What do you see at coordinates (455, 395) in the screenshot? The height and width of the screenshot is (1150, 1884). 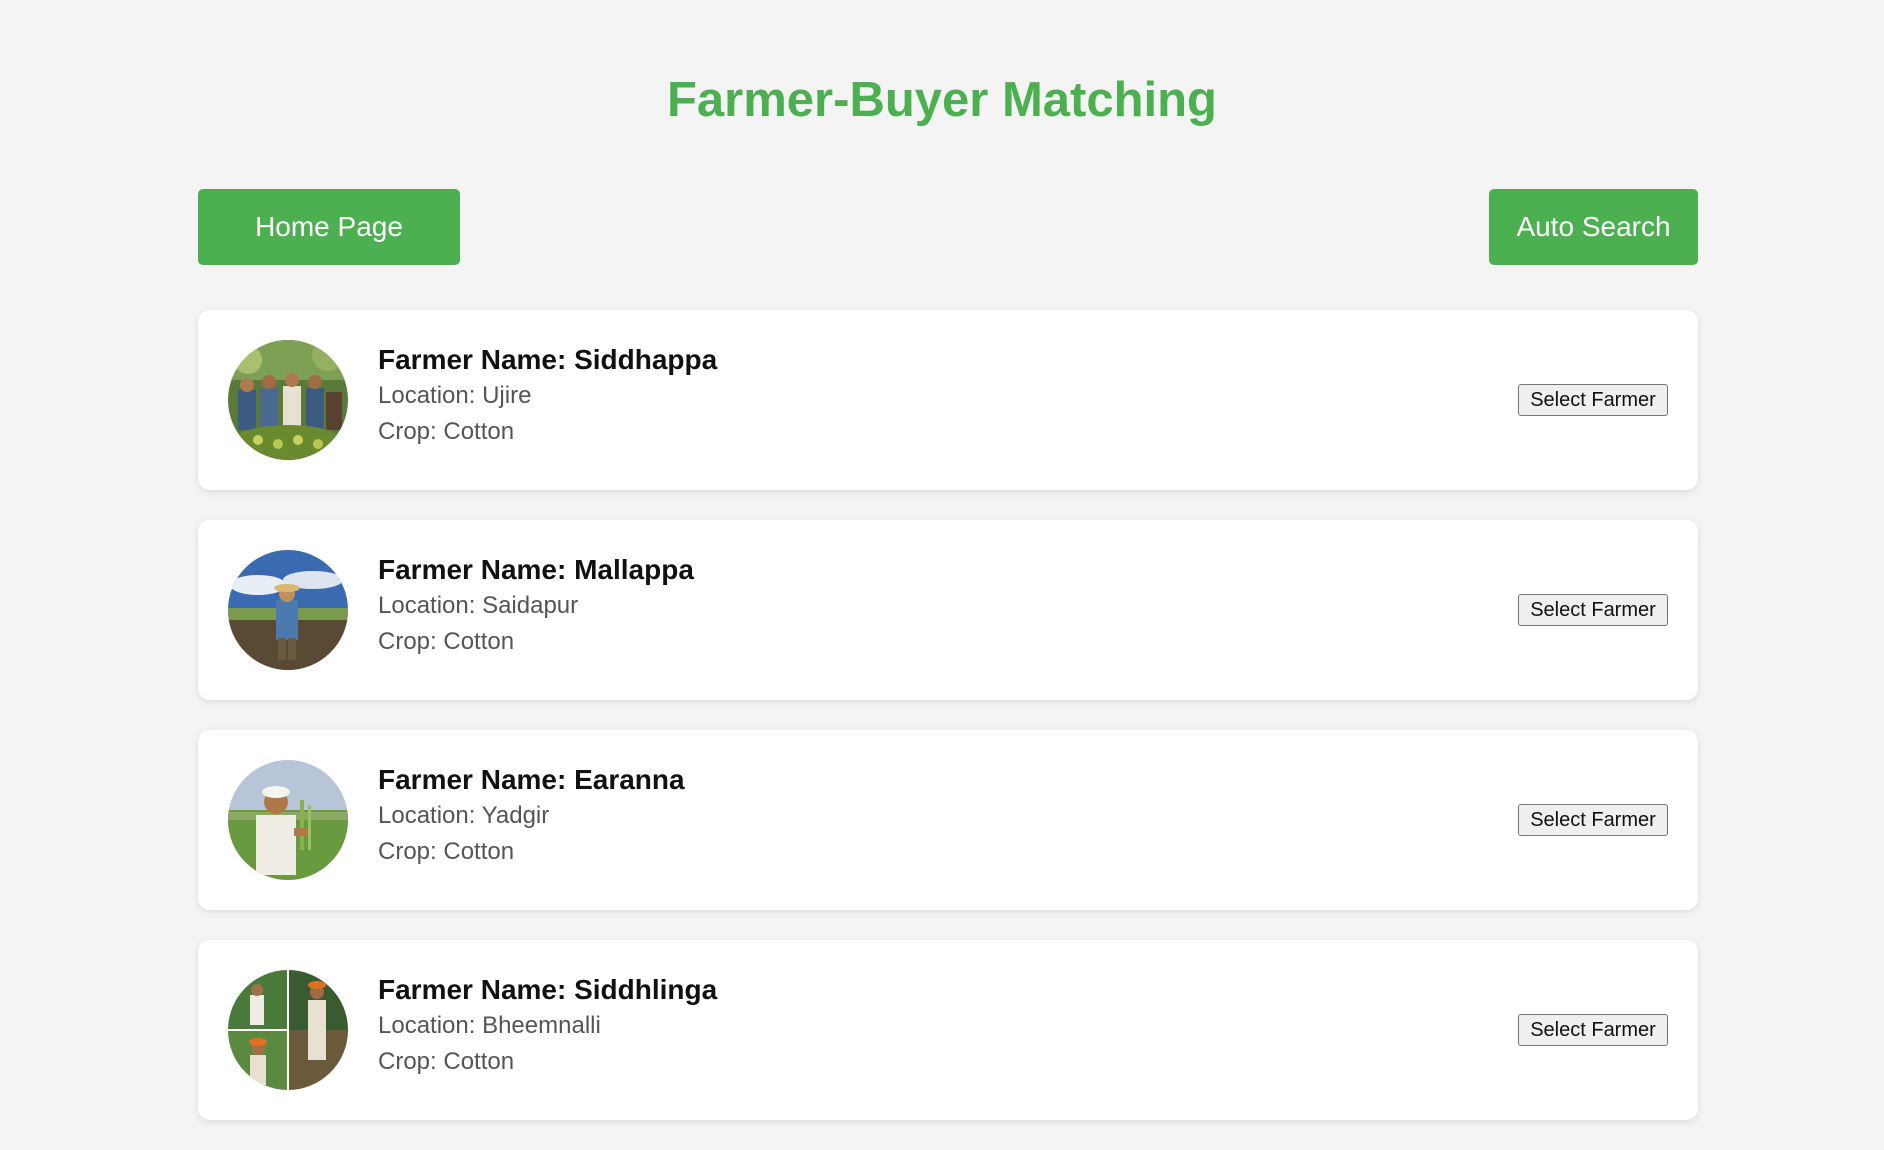 I see `farmer-location: Location: Ujire` at bounding box center [455, 395].